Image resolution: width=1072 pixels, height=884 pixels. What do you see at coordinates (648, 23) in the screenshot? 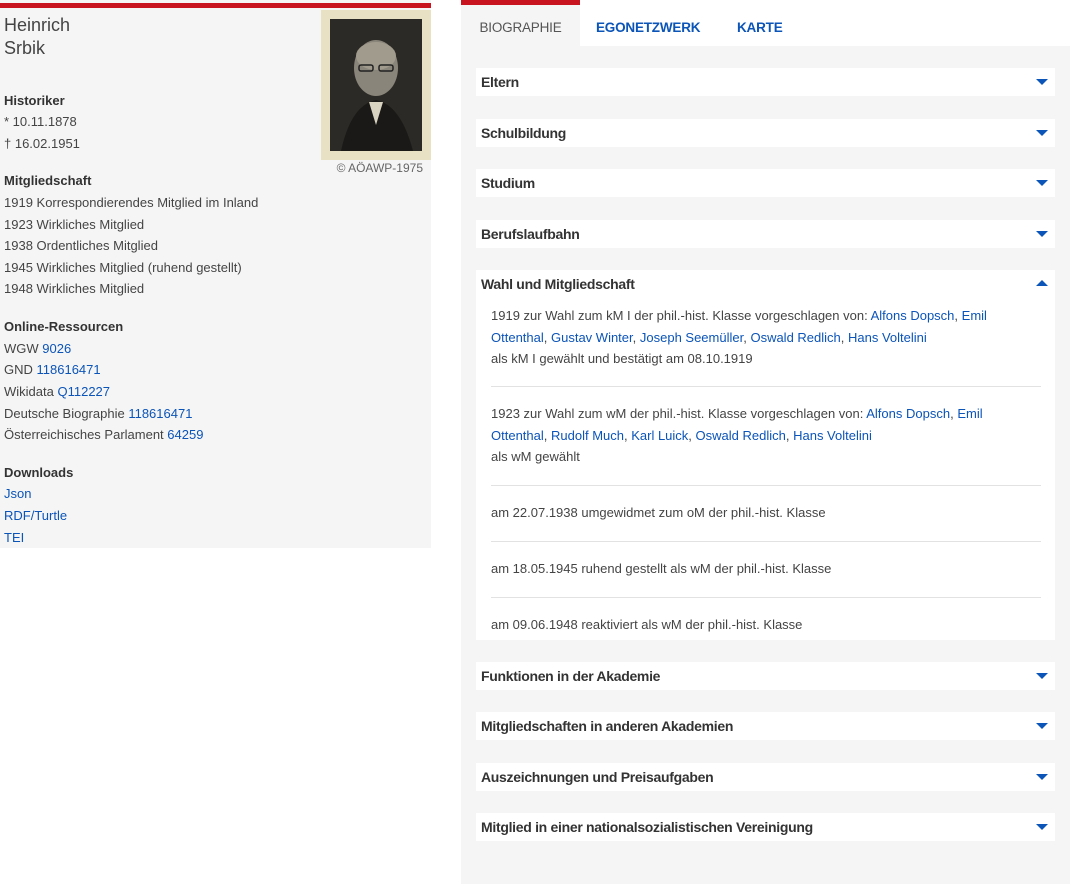
I see `tab-egonetzwerk: EGONETZWERK` at bounding box center [648, 23].